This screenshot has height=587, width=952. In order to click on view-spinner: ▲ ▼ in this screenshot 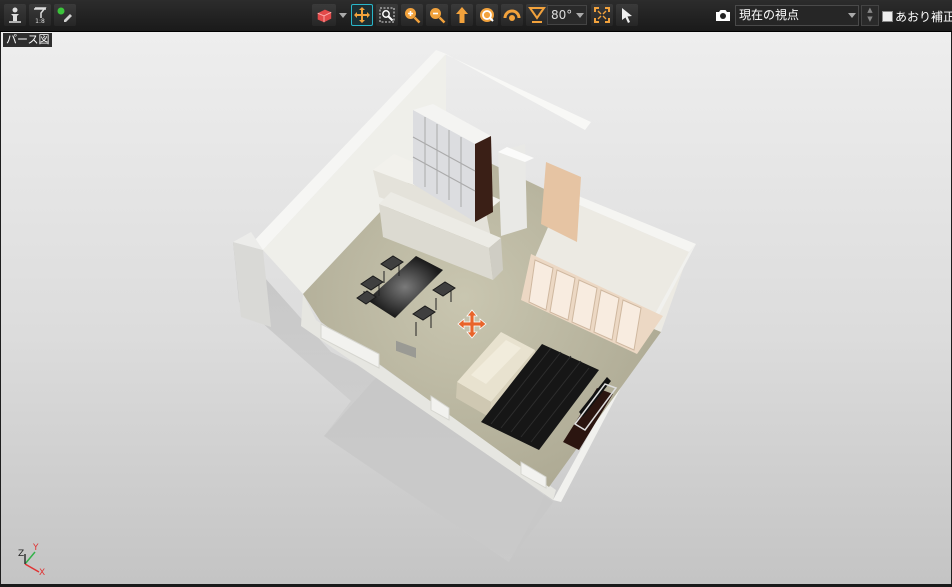, I will do `click(870, 15)`.